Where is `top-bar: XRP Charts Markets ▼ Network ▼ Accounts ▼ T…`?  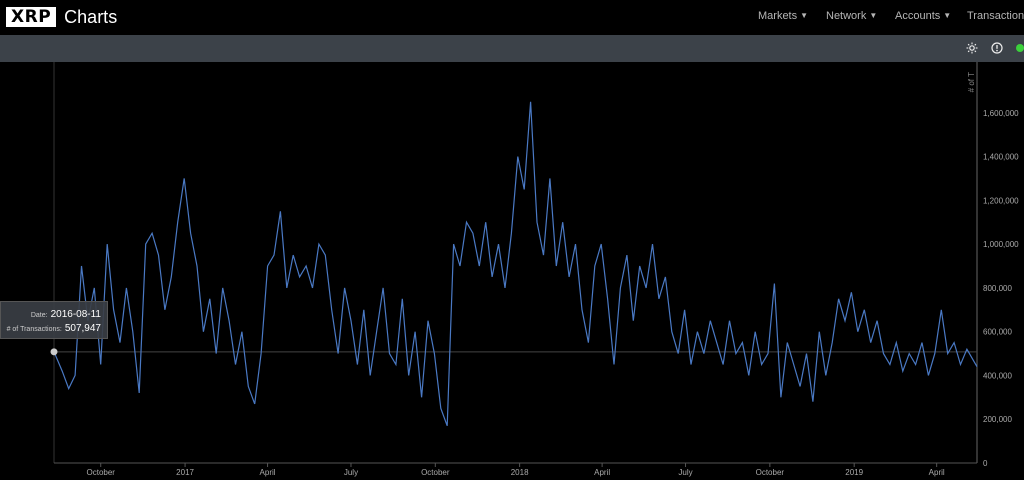 top-bar: XRP Charts Markets ▼ Network ▼ Accounts ▼ T… is located at coordinates (512, 17).